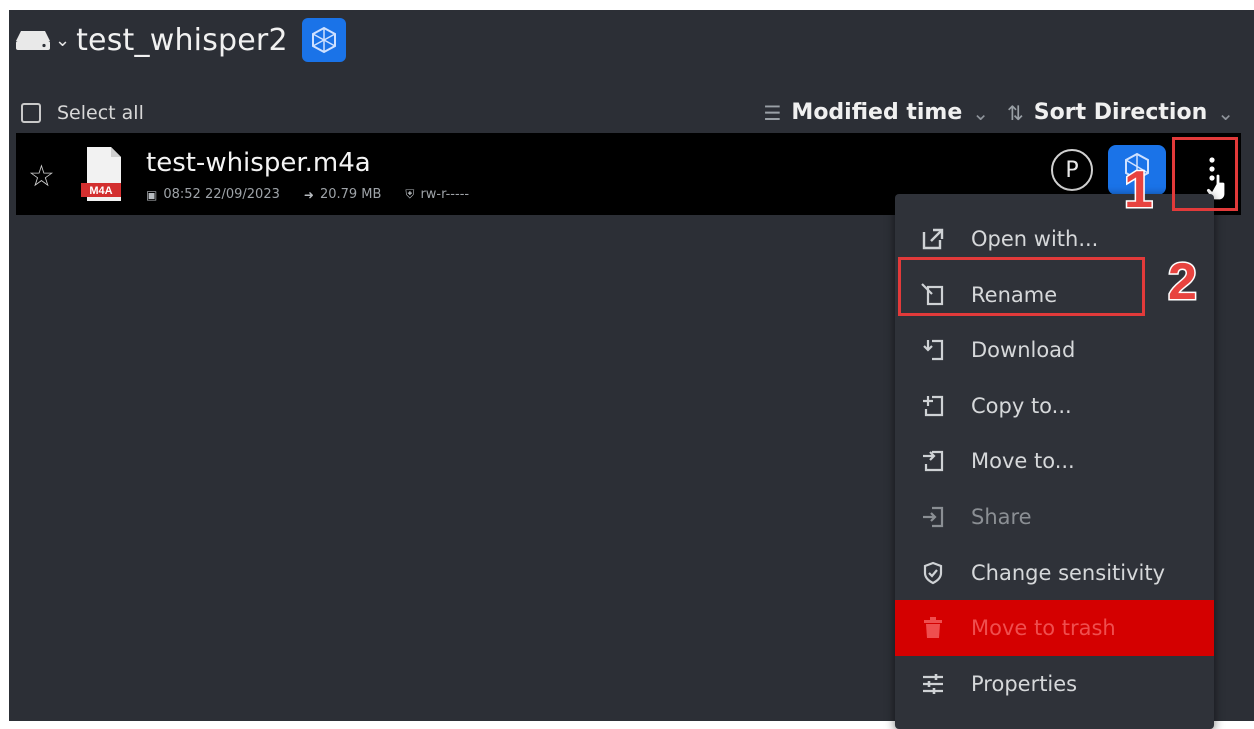 This screenshot has height=729, width=1254. Describe the element at coordinates (772, 112) in the screenshot. I see `sliders-icon: ☰` at that location.